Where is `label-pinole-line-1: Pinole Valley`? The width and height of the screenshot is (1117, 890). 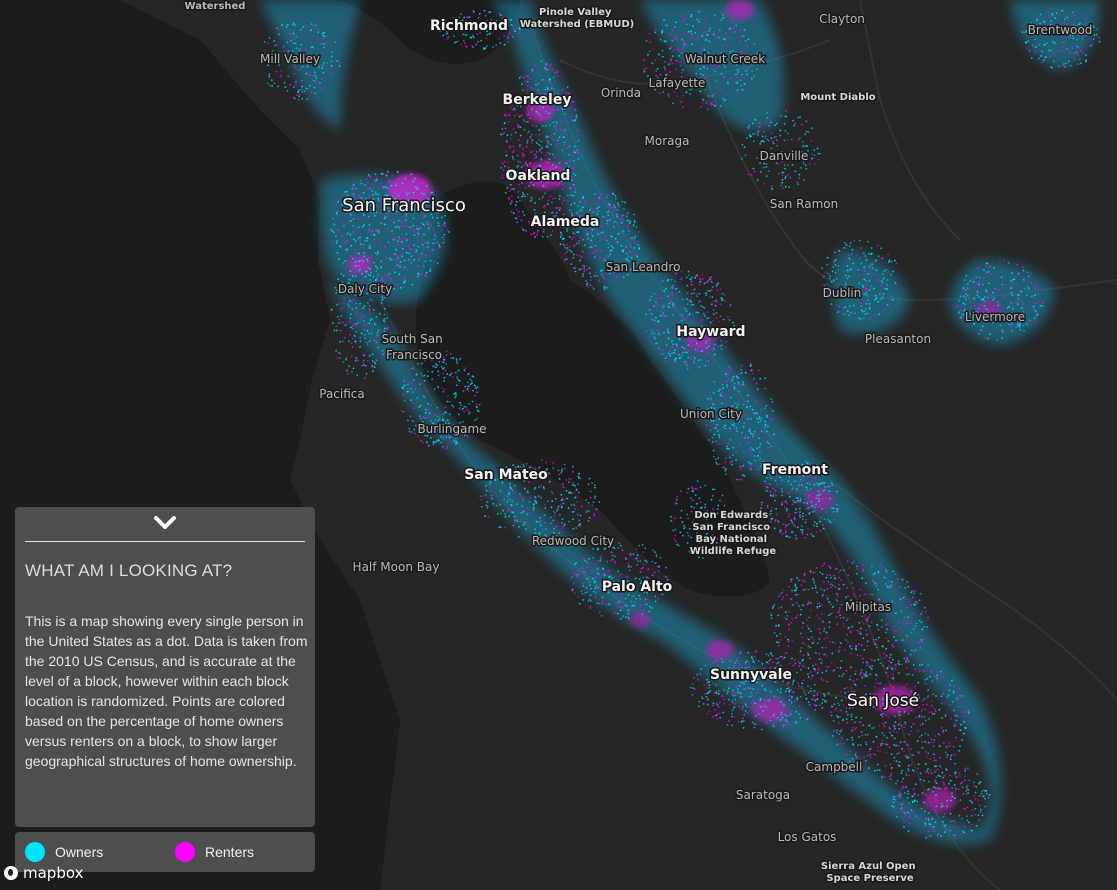
label-pinole-line-1: Pinole Valley is located at coordinates (575, 12).